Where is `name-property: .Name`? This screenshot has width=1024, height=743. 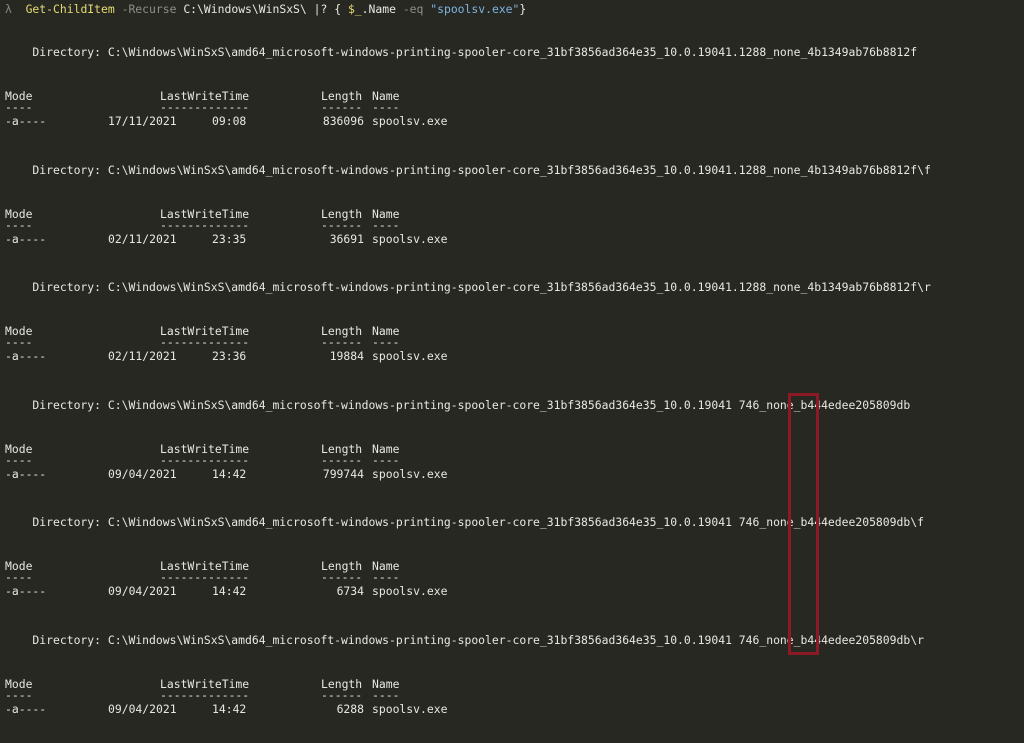
name-property: .Name is located at coordinates (378, 9).